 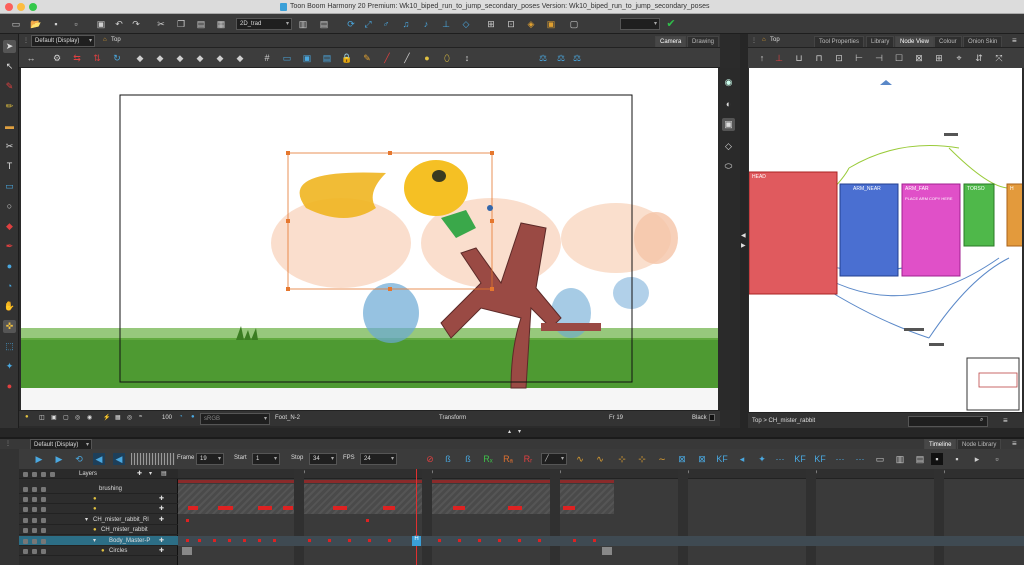 I want to click on layer-row: ● Circles ✚, so click(x=98, y=551).